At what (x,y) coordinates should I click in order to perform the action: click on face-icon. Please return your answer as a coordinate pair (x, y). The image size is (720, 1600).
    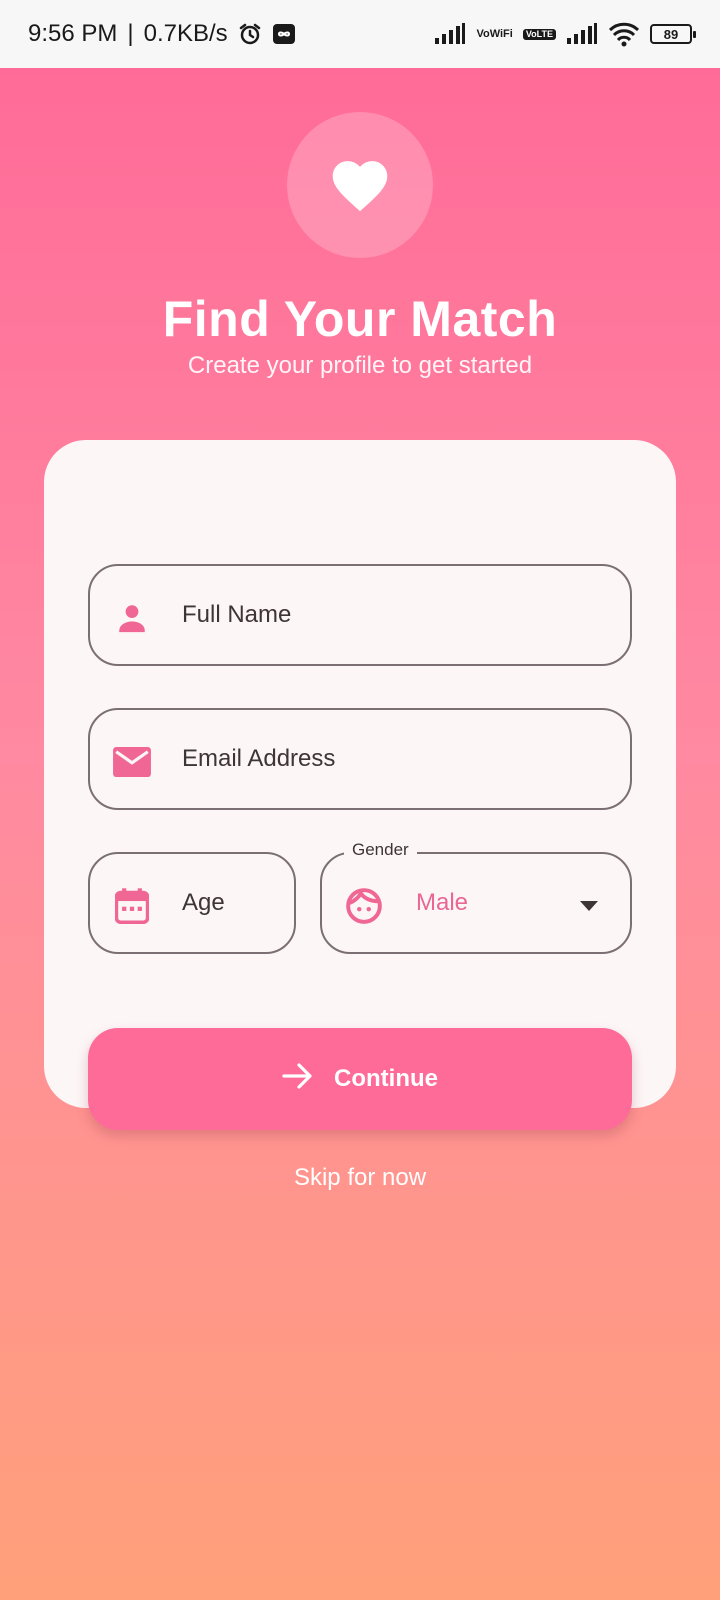
    Looking at the image, I should click on (364, 906).